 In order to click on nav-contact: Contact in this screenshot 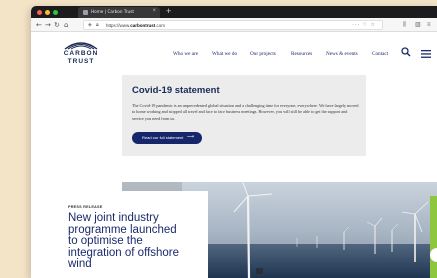, I will do `click(380, 54)`.